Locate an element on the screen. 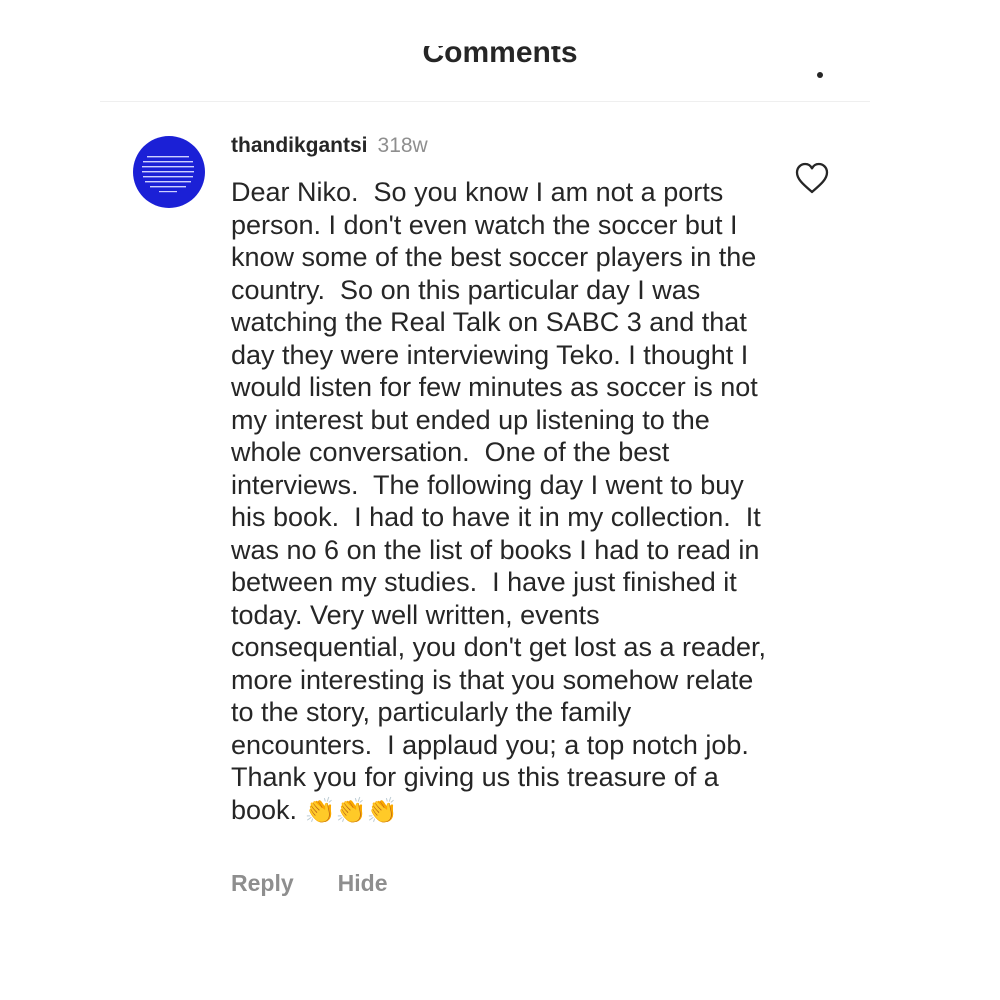 The image size is (1000, 1000). reply-button: Reply is located at coordinates (262, 883).